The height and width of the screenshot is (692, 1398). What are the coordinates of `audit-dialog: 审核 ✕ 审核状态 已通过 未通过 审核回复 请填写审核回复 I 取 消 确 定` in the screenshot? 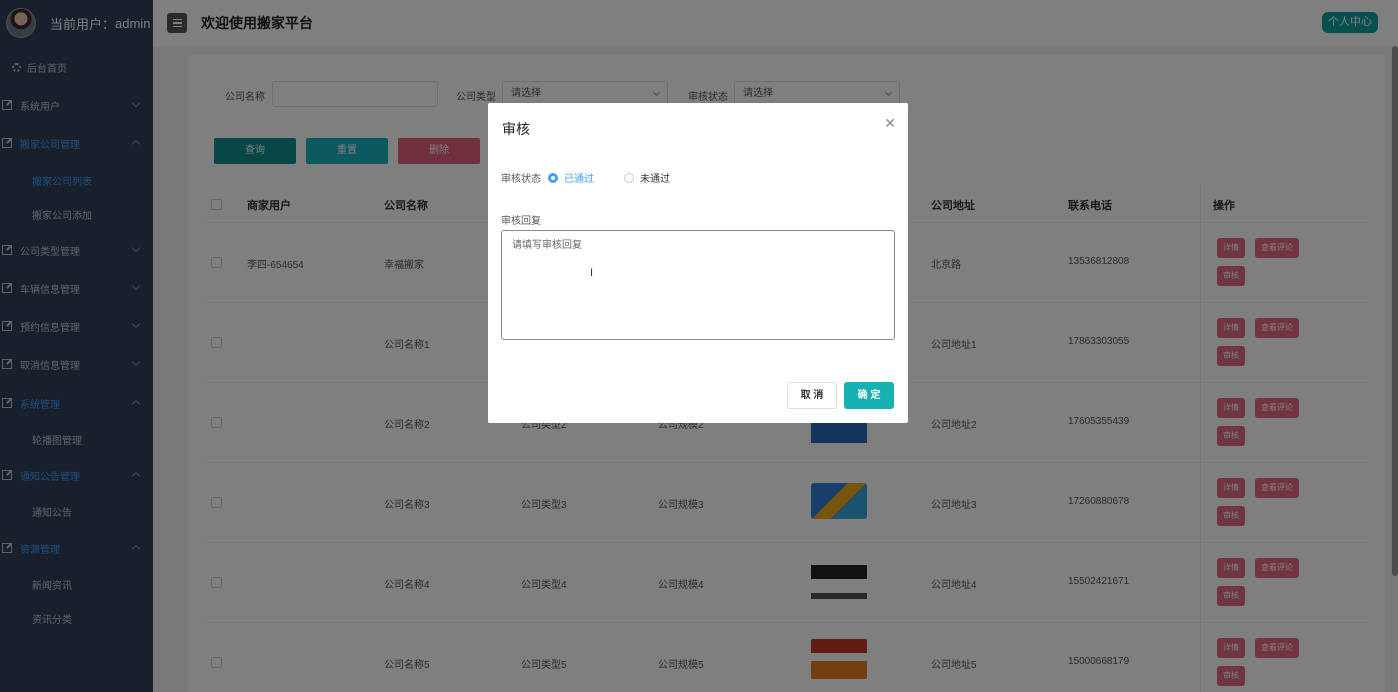 It's located at (698, 263).